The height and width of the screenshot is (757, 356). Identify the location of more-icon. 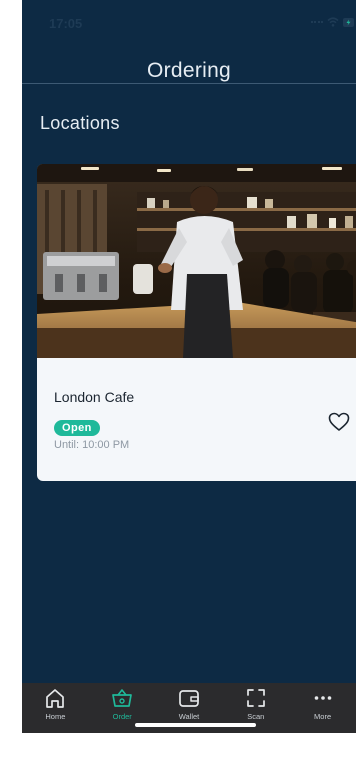
(323, 698).